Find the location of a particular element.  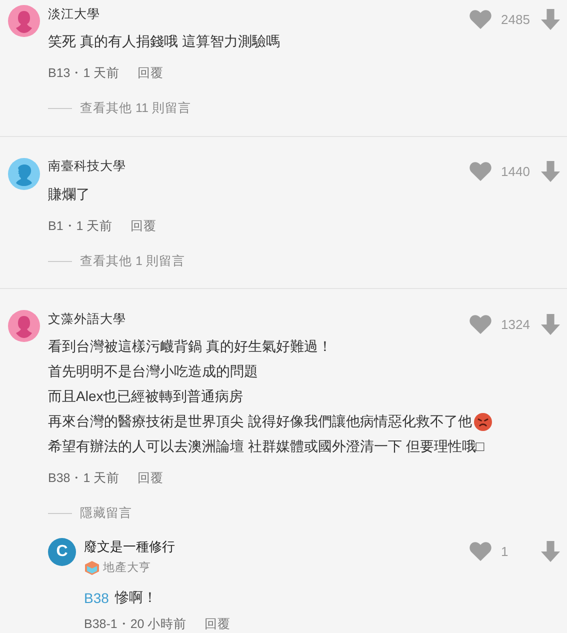

comment-text: 希望有辦法的人可以去澳洲論壇 社群媒體或國外澄清一下 但要理性哦□ is located at coordinates (266, 447).